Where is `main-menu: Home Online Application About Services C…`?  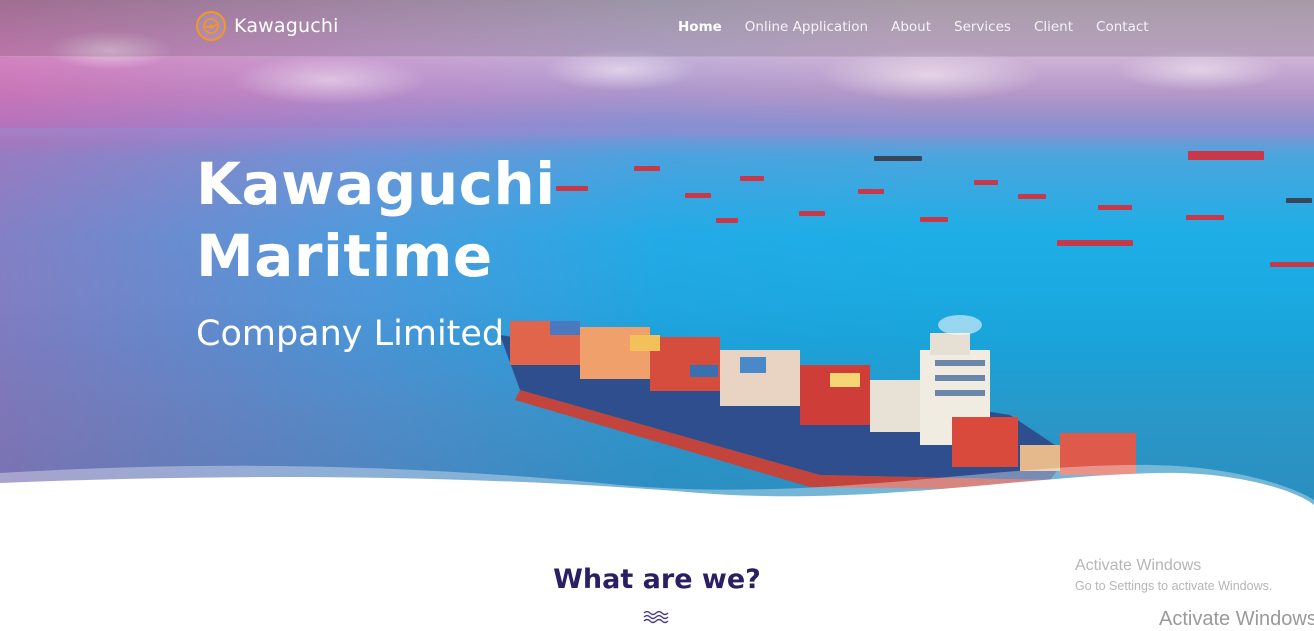 main-menu: Home Online Application About Services C… is located at coordinates (913, 27).